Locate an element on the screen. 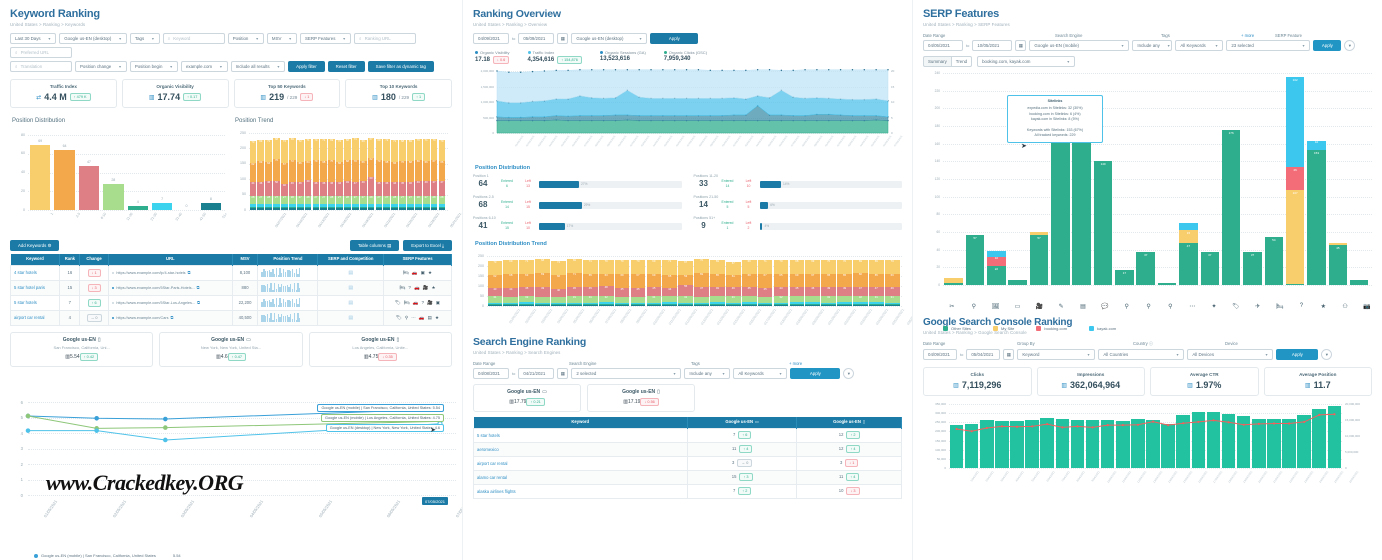 Image resolution: width=1382 pixels, height=560 pixels. reset-filter-button: Reset filter is located at coordinates (346, 66).